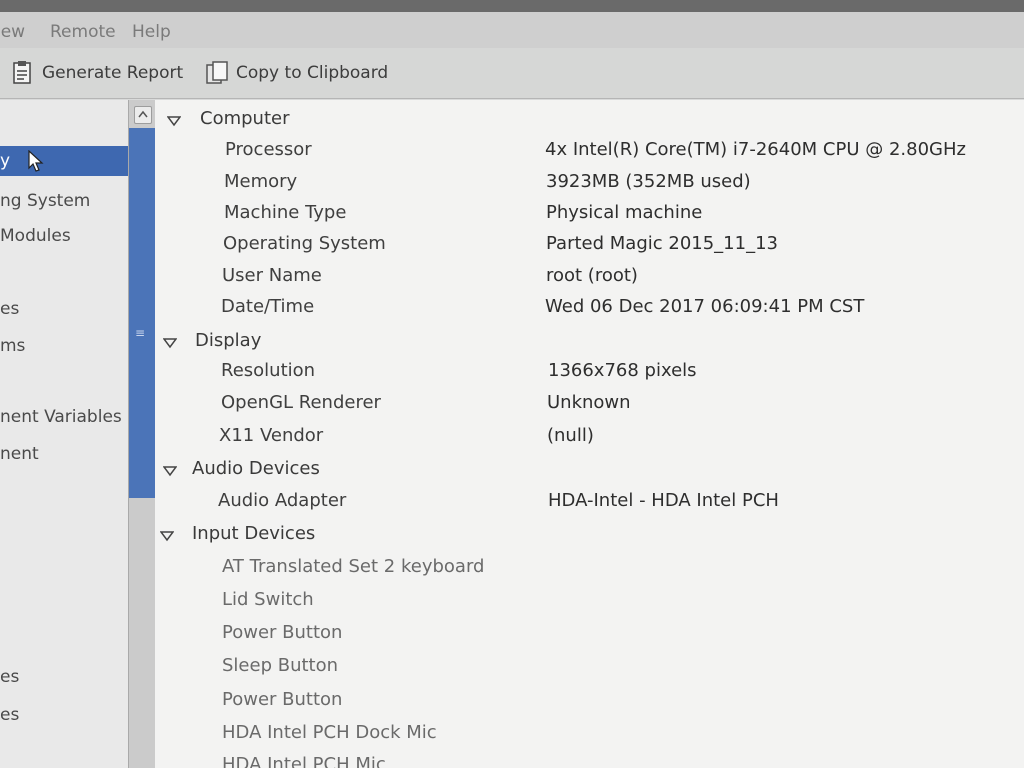 The height and width of the screenshot is (768, 1024). Describe the element at coordinates (589, 759) in the screenshot. I see `tree-row: HDA Intel PCH Mic` at that location.